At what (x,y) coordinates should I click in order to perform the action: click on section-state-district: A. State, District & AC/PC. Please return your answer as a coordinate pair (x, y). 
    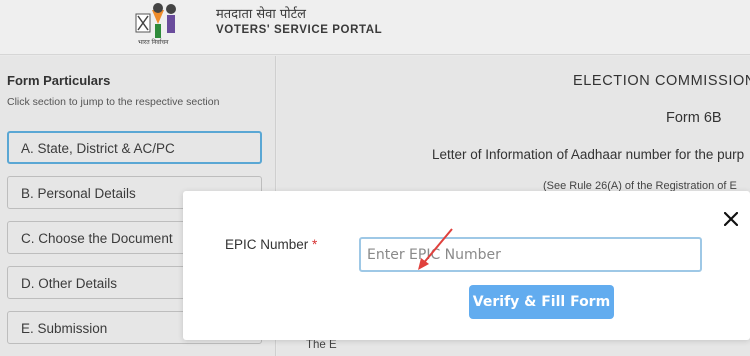
    Looking at the image, I should click on (134, 147).